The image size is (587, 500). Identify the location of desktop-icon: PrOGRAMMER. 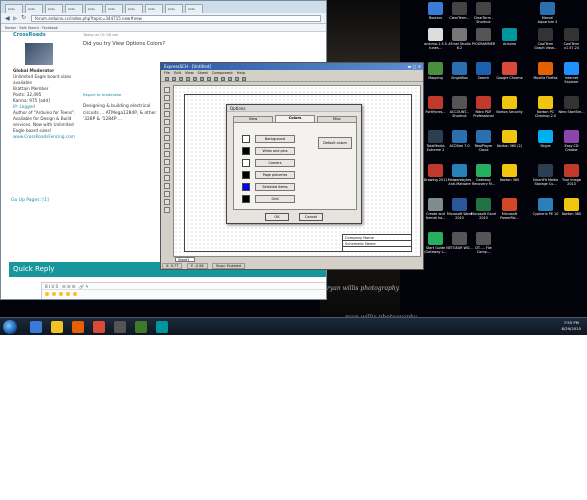
(483, 37).